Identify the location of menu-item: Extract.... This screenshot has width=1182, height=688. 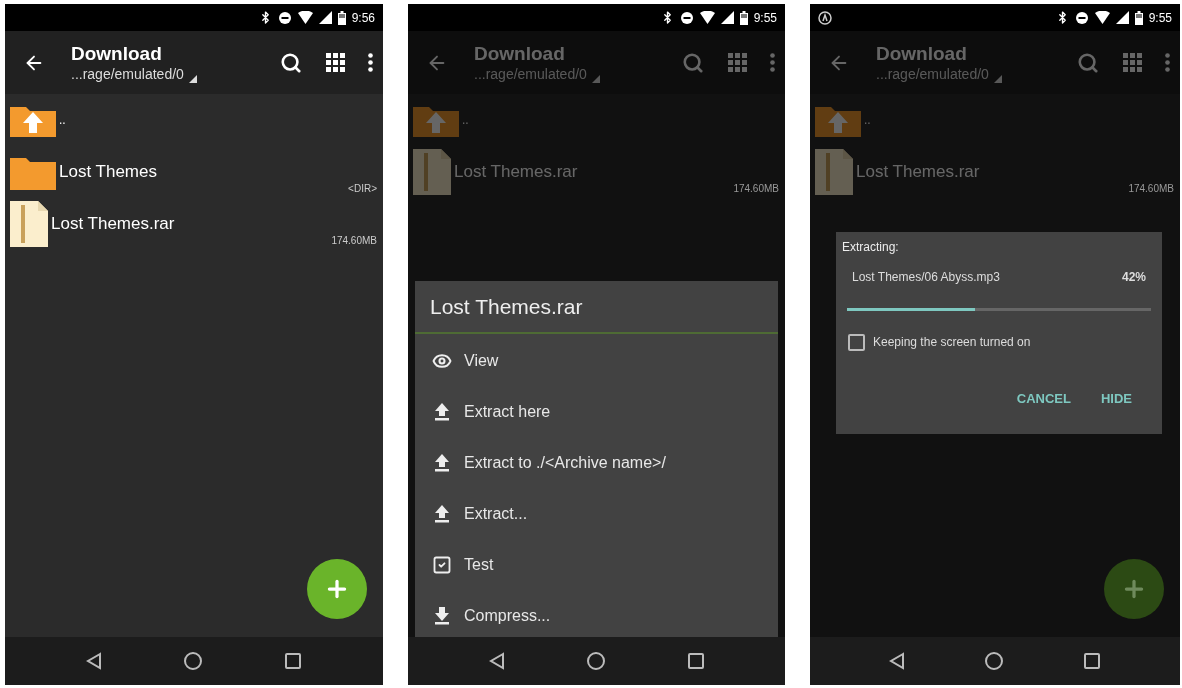
(596, 514).